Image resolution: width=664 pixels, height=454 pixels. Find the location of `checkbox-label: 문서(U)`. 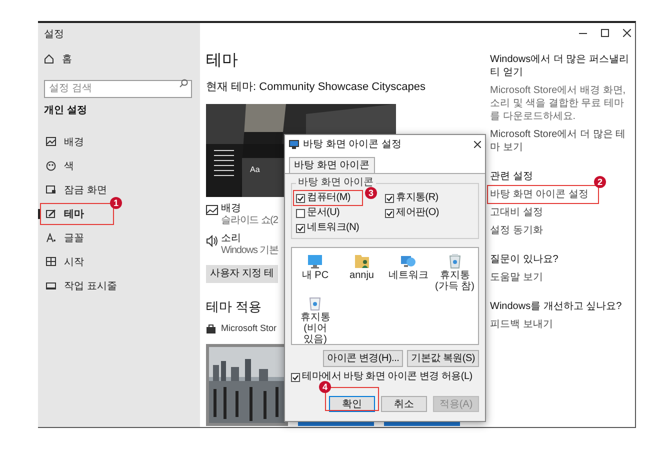

checkbox-label: 문서(U) is located at coordinates (323, 213).